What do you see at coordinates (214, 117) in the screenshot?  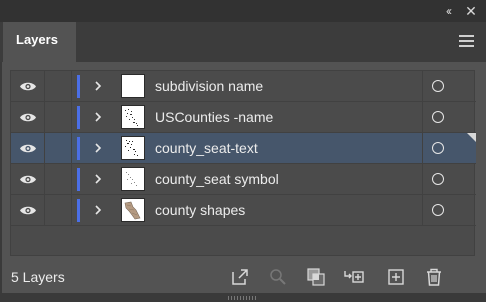 I see `layer-name: USCounties -name` at bounding box center [214, 117].